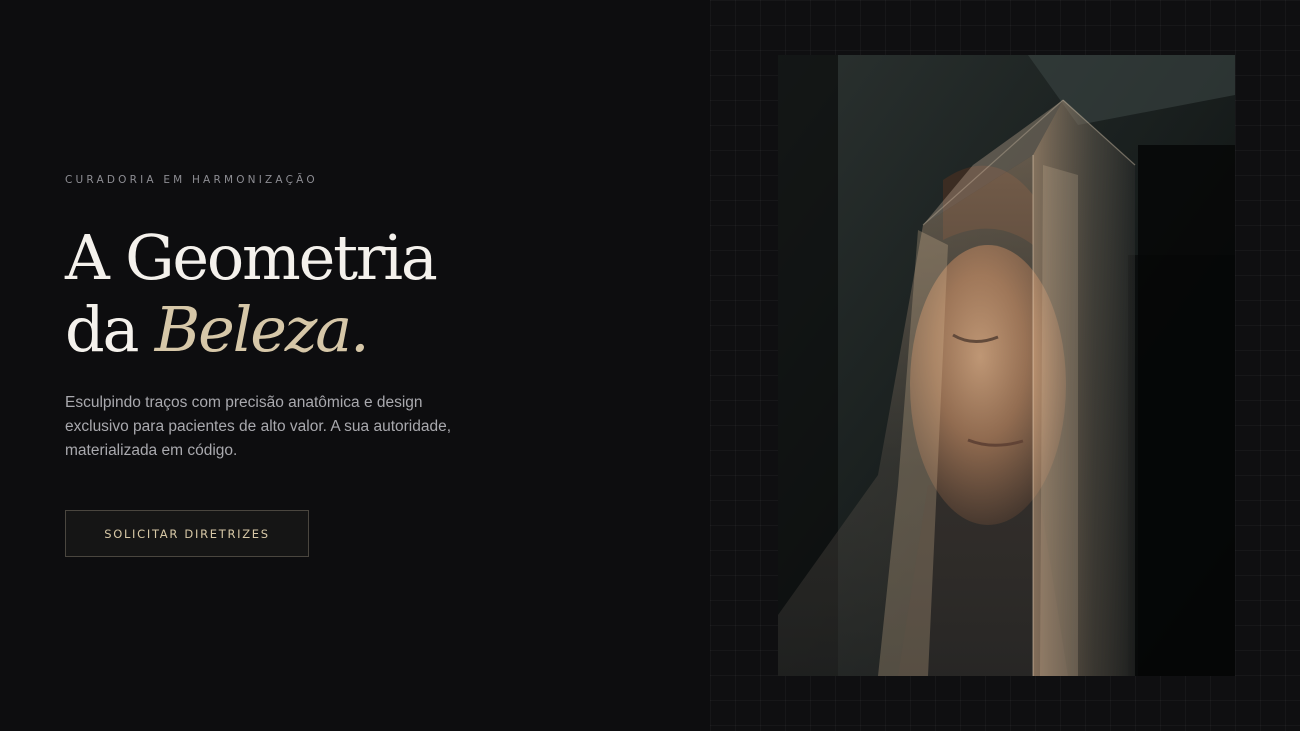  I want to click on headline-line-2-prefix: da, so click(110, 329).